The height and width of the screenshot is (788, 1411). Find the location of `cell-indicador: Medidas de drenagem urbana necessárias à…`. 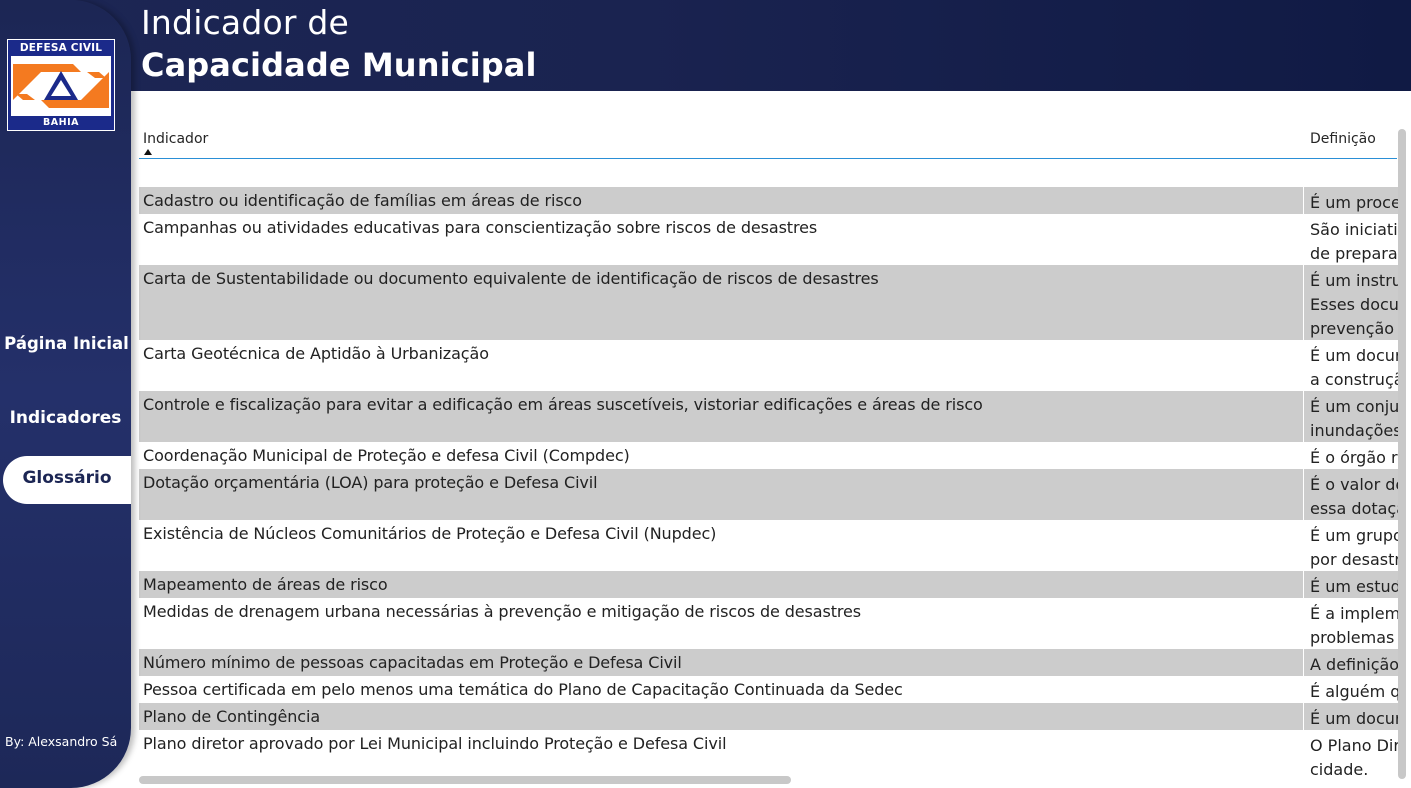

cell-indicador: Medidas de drenagem urbana necessárias à… is located at coordinates (502, 611).